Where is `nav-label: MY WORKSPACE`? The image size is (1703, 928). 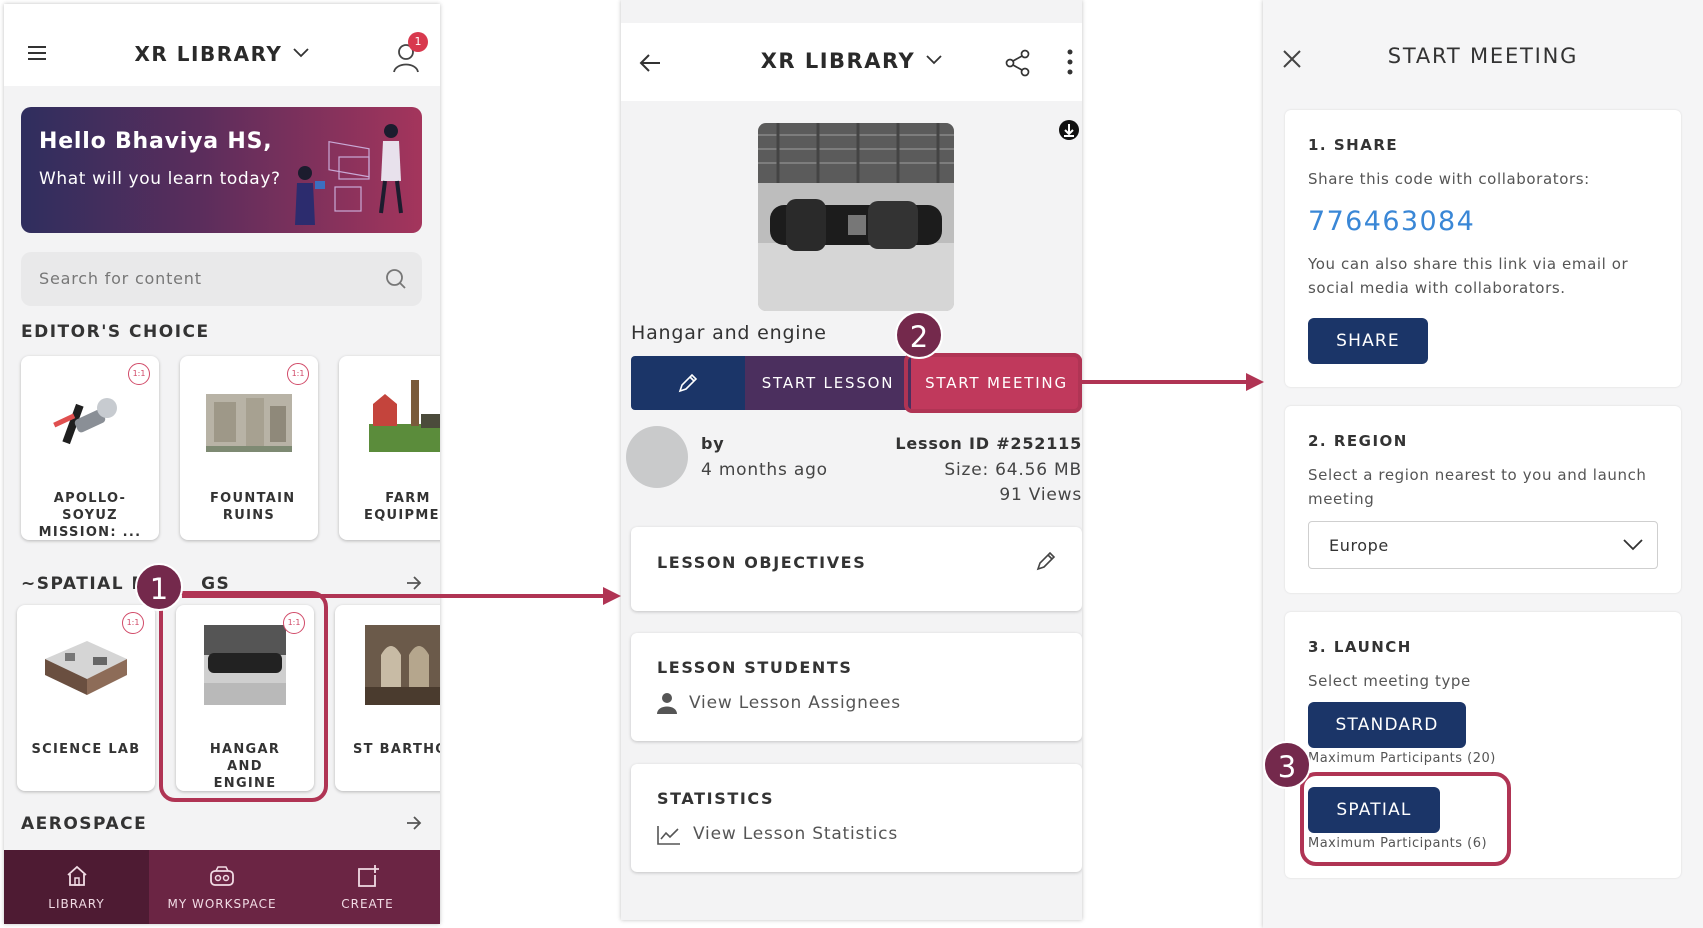 nav-label: MY WORKSPACE is located at coordinates (222, 904).